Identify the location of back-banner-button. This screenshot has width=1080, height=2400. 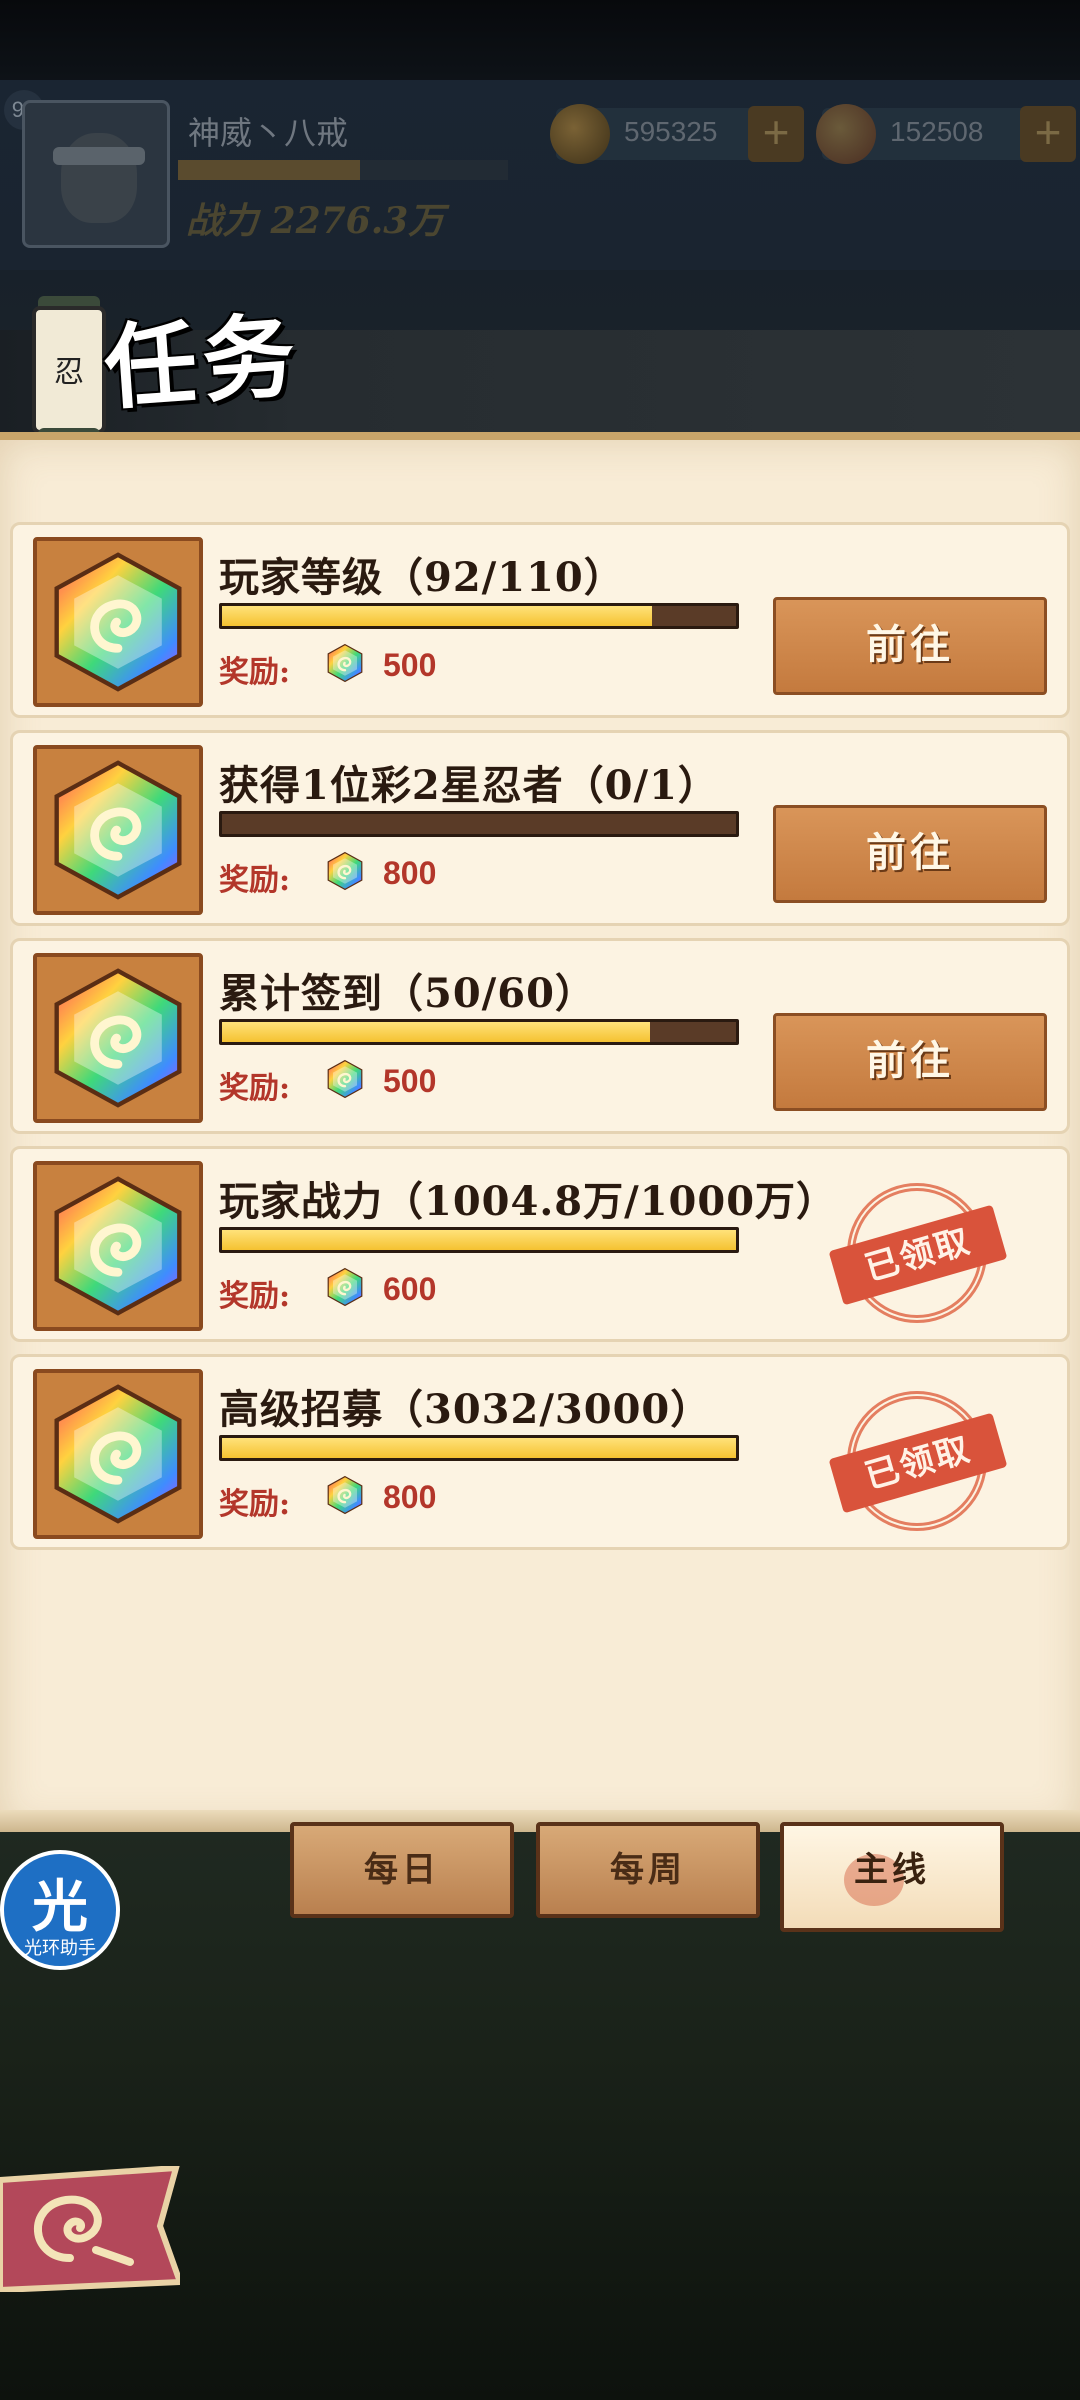
(90, 2229).